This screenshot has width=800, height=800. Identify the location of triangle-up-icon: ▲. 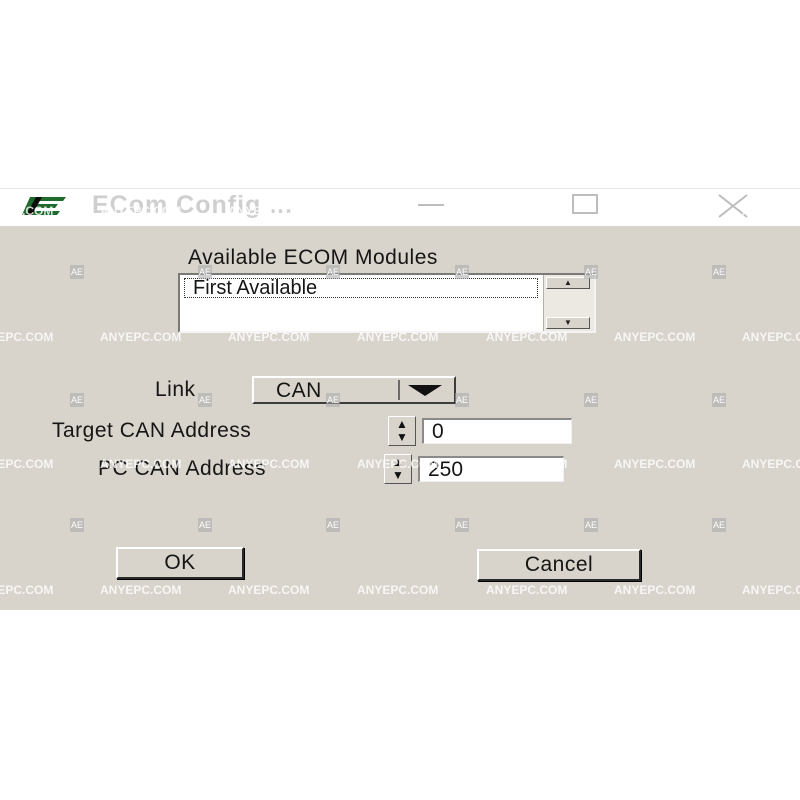
(568, 282).